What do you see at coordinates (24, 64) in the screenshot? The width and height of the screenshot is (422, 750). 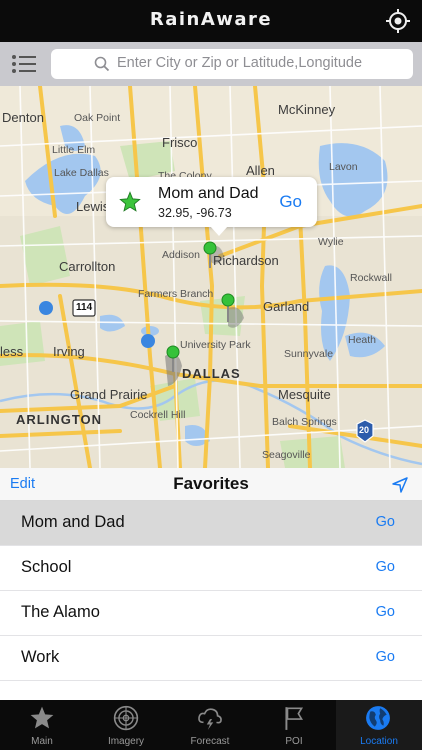 I see `list-menu-icon` at bounding box center [24, 64].